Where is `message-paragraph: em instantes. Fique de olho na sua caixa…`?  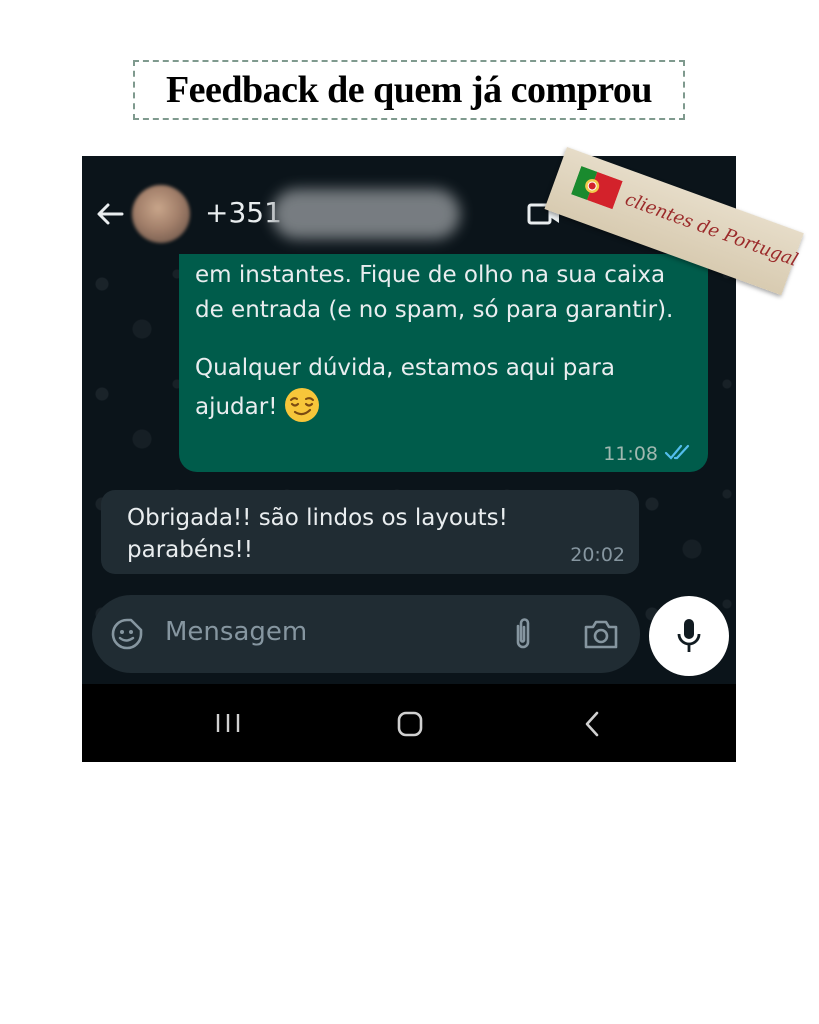
message-paragraph: em instantes. Fique de olho na sua caixa… is located at coordinates (434, 292).